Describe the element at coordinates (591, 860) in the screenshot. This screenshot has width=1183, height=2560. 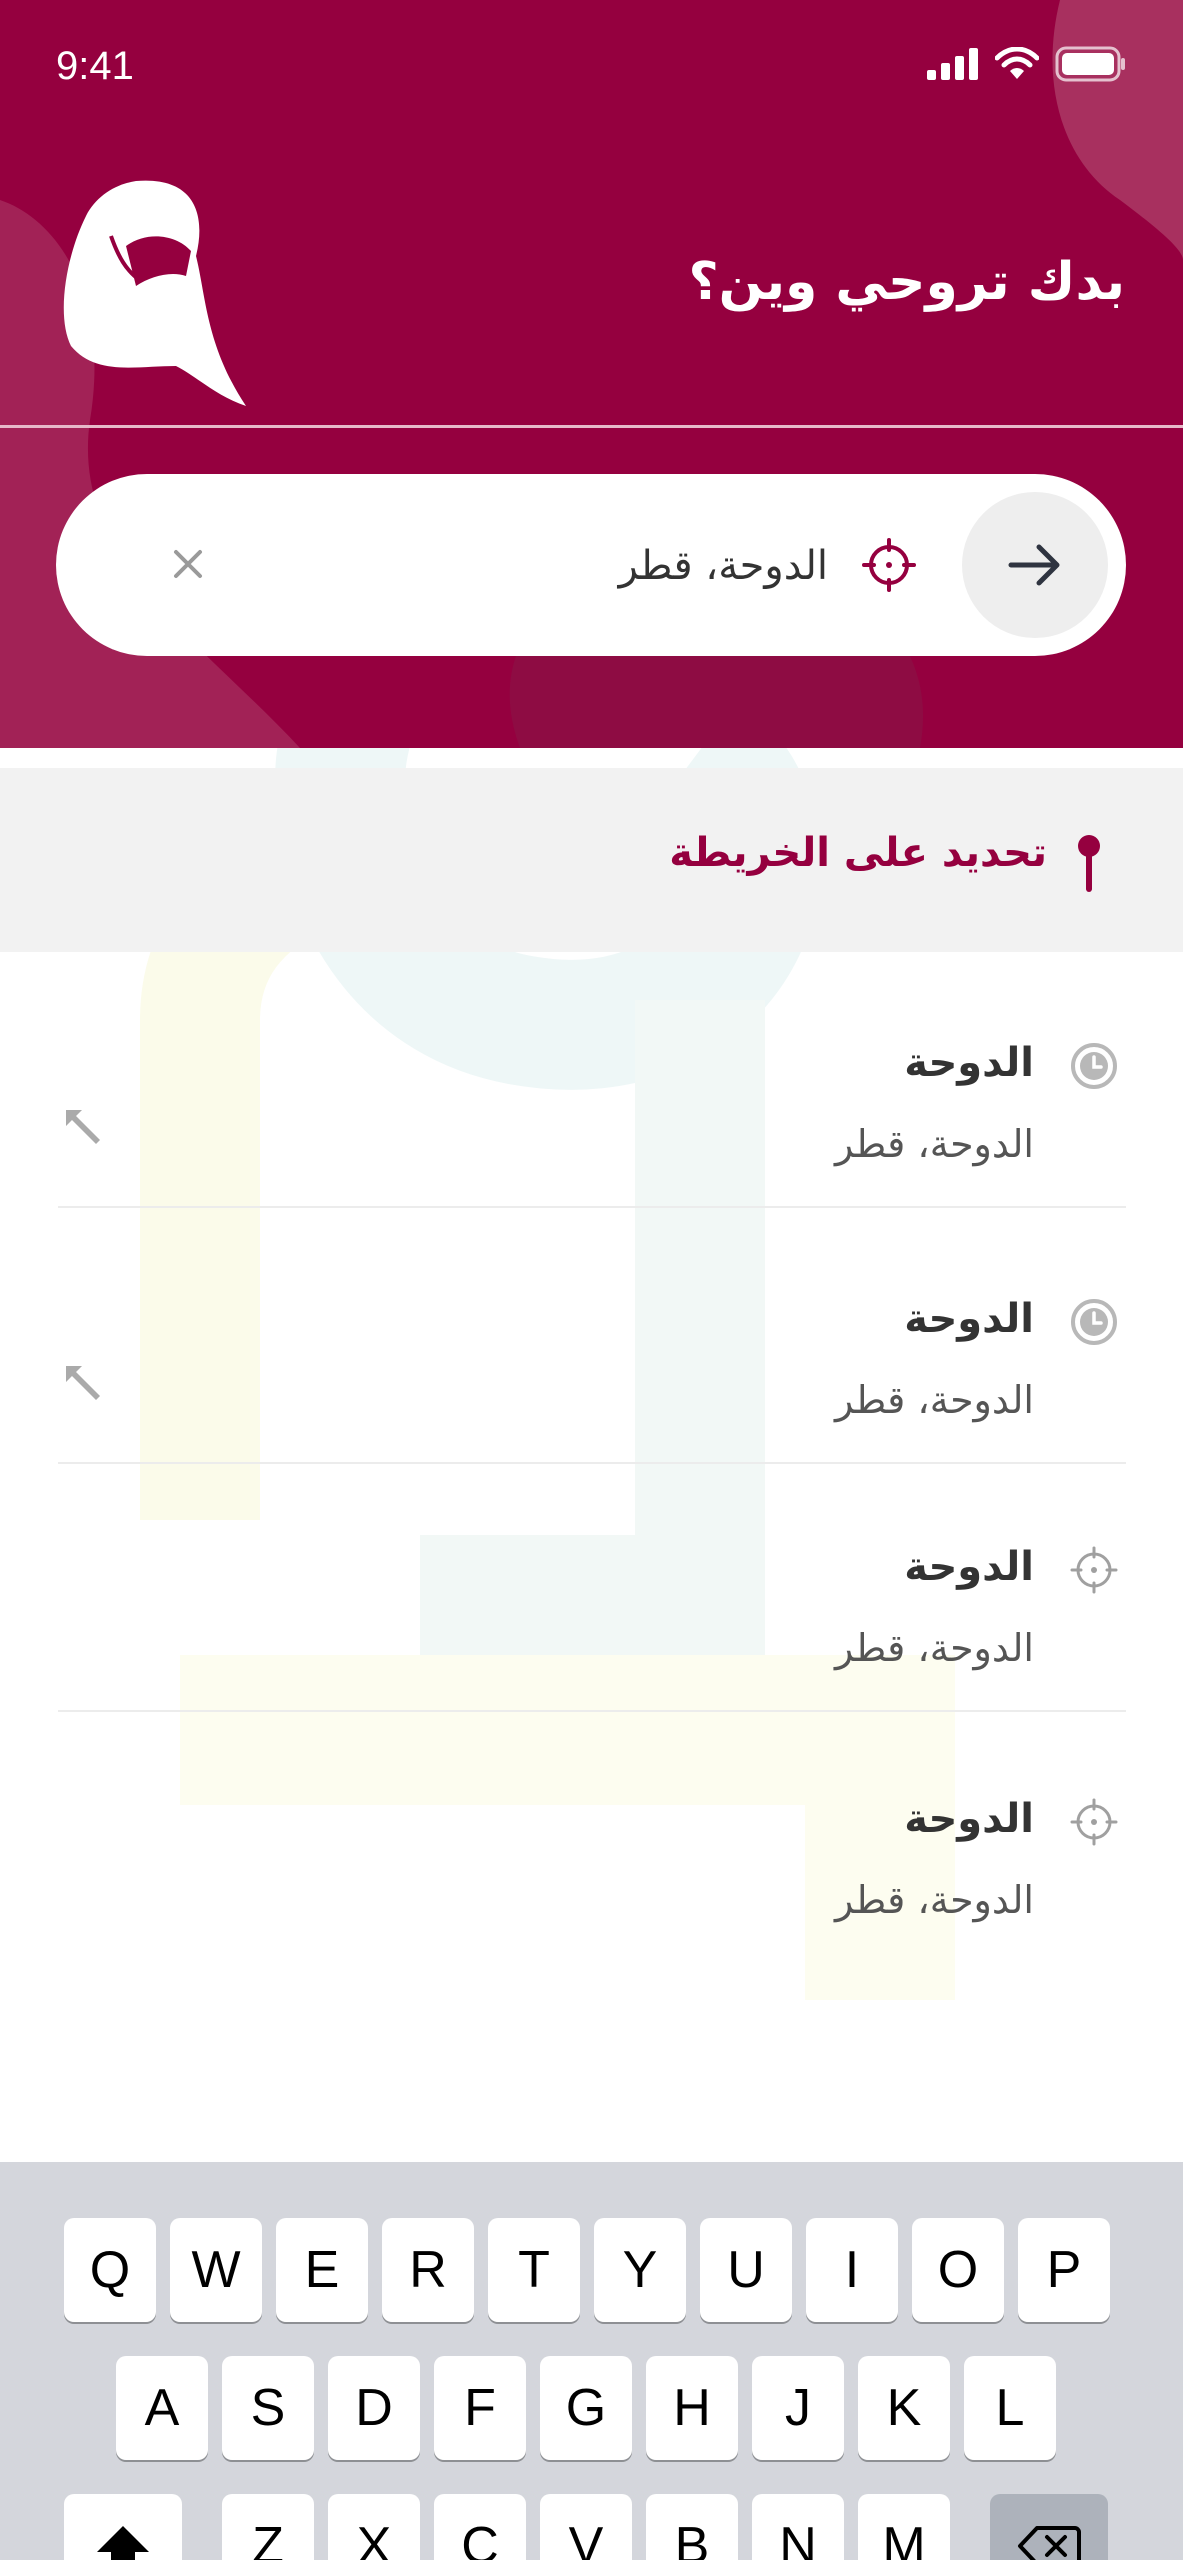
I see `select-on-map-row: تحديد على الخريطة` at that location.